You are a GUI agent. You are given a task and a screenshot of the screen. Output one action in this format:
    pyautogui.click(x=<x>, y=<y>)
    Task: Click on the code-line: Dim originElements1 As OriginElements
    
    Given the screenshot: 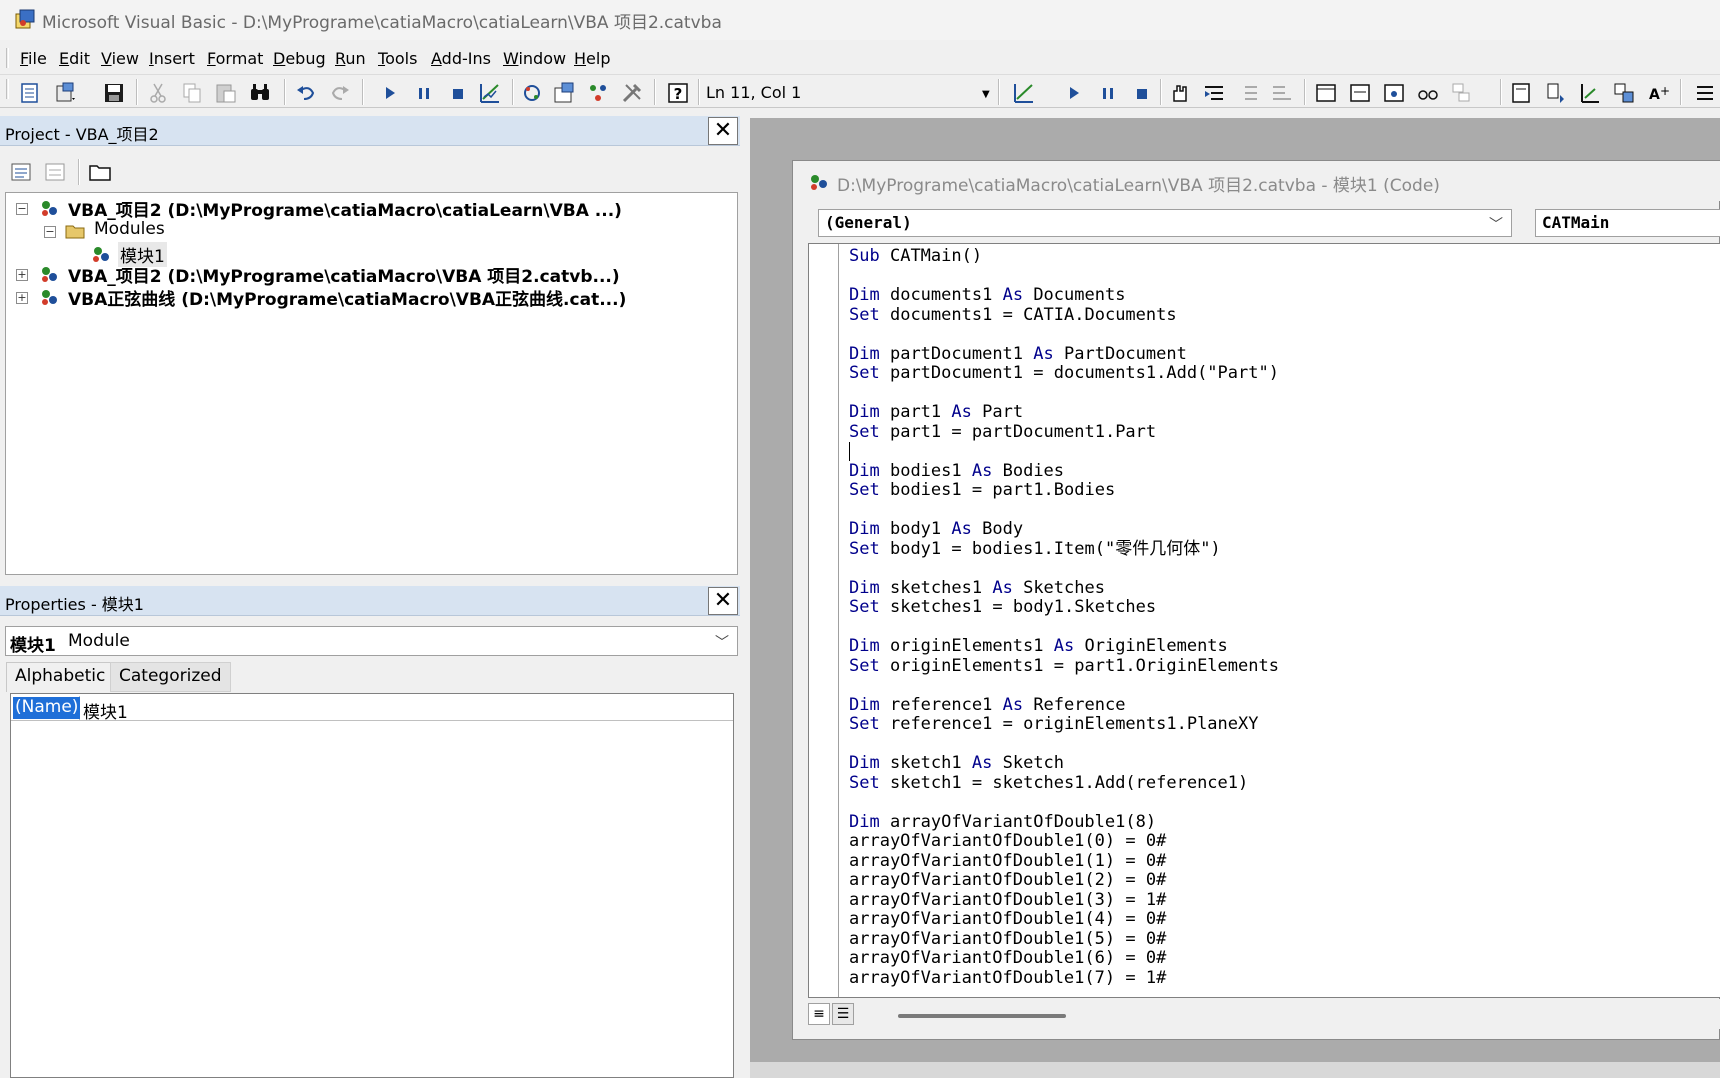 What is the action you would take?
    pyautogui.click(x=1064, y=646)
    